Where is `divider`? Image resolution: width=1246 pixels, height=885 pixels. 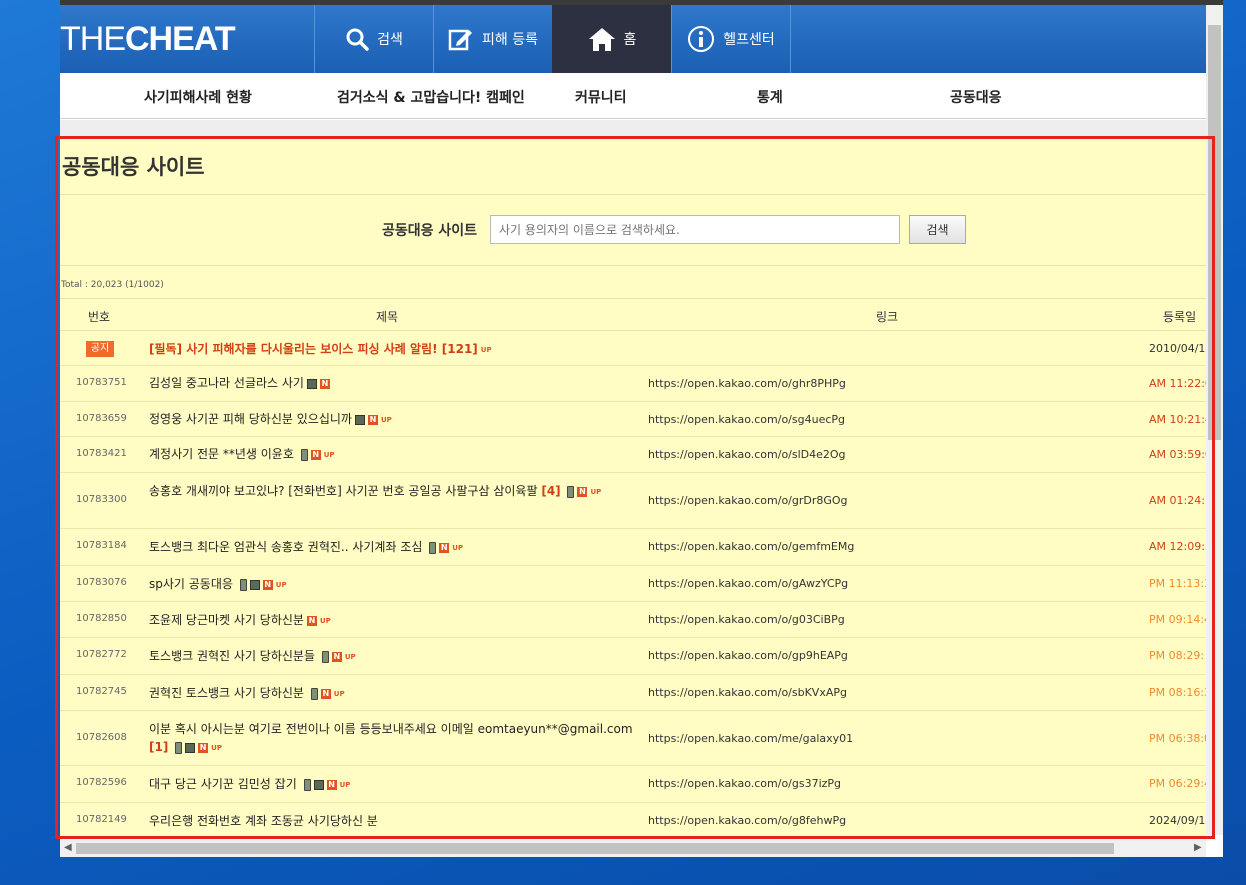
divider is located at coordinates (633, 265).